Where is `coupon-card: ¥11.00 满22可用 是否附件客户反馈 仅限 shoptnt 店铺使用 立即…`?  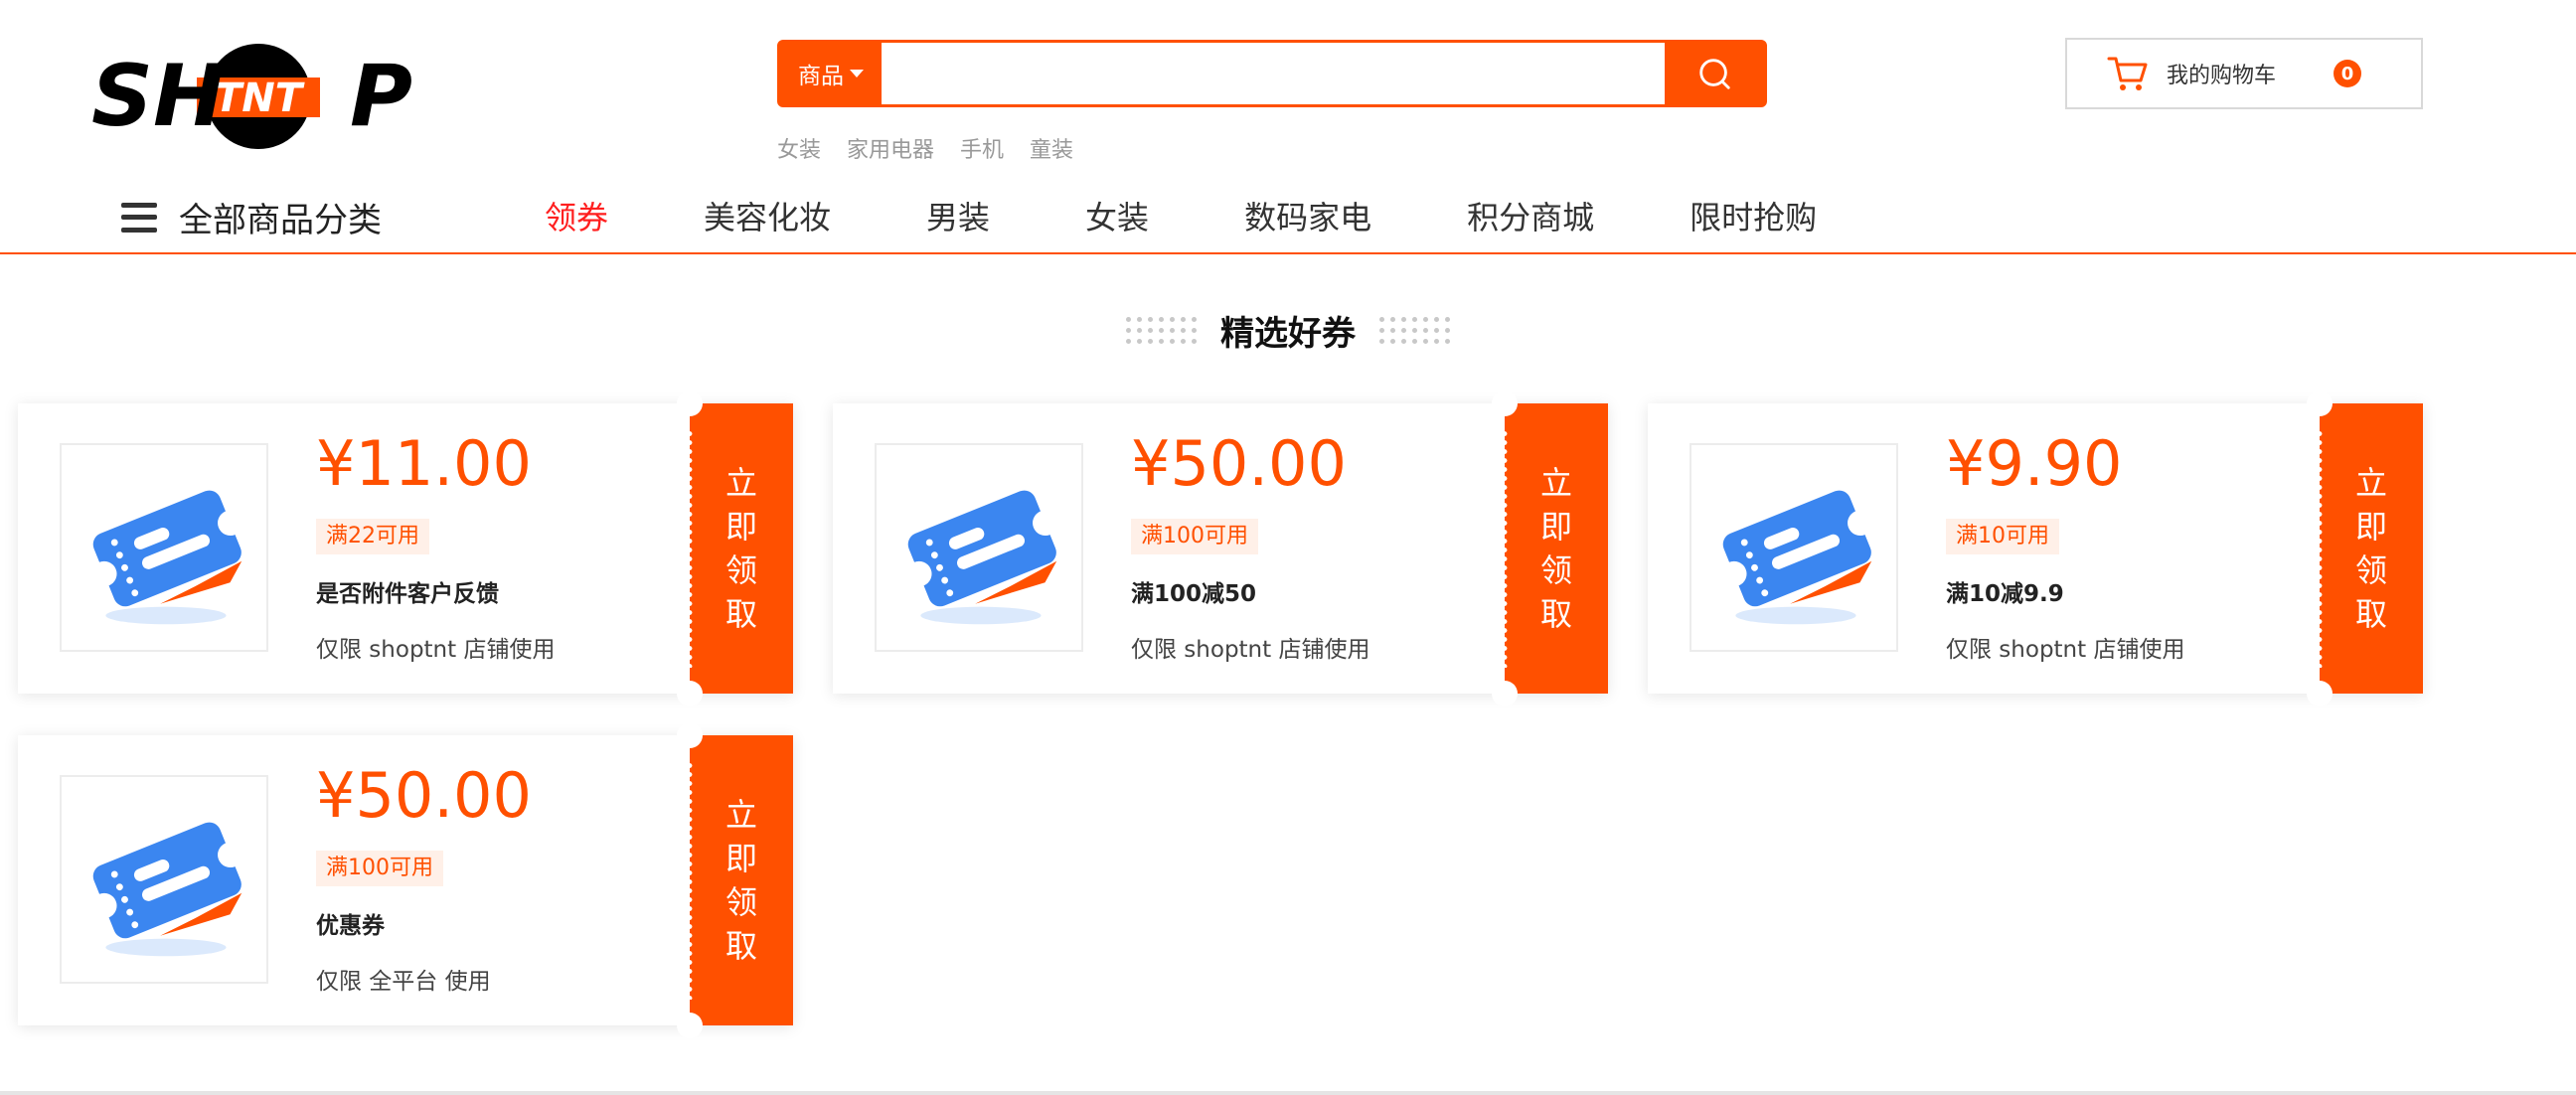 coupon-card: ¥11.00 满22可用 是否附件客户反馈 仅限 shoptnt 店铺使用 立即… is located at coordinates (405, 548).